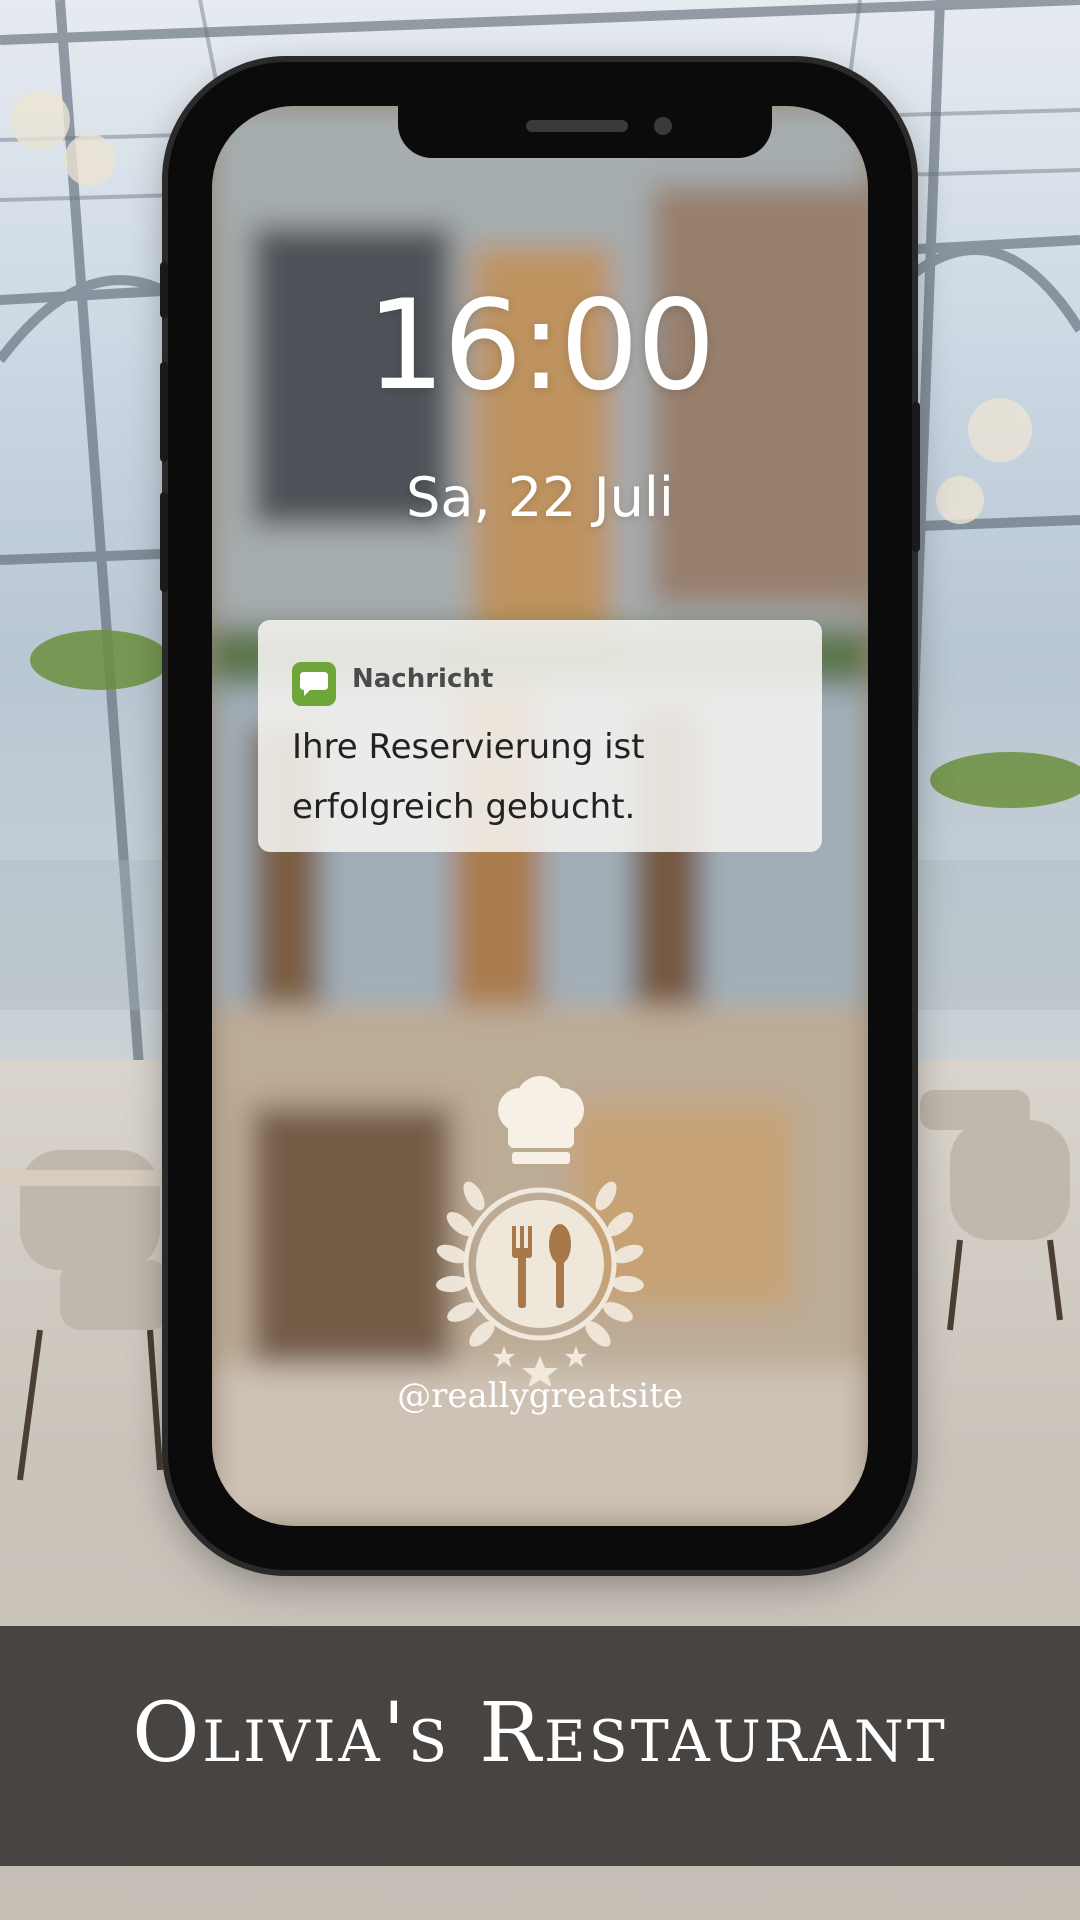 This screenshot has height=1920, width=1080. I want to click on front-camera, so click(663, 126).